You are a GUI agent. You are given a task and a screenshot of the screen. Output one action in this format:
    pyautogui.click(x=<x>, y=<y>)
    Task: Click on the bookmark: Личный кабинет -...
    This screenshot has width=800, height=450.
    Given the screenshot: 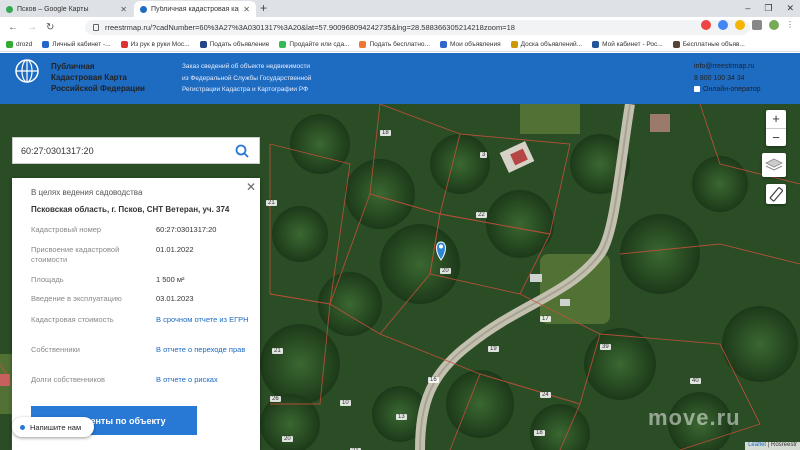 What is the action you would take?
    pyautogui.click(x=76, y=44)
    